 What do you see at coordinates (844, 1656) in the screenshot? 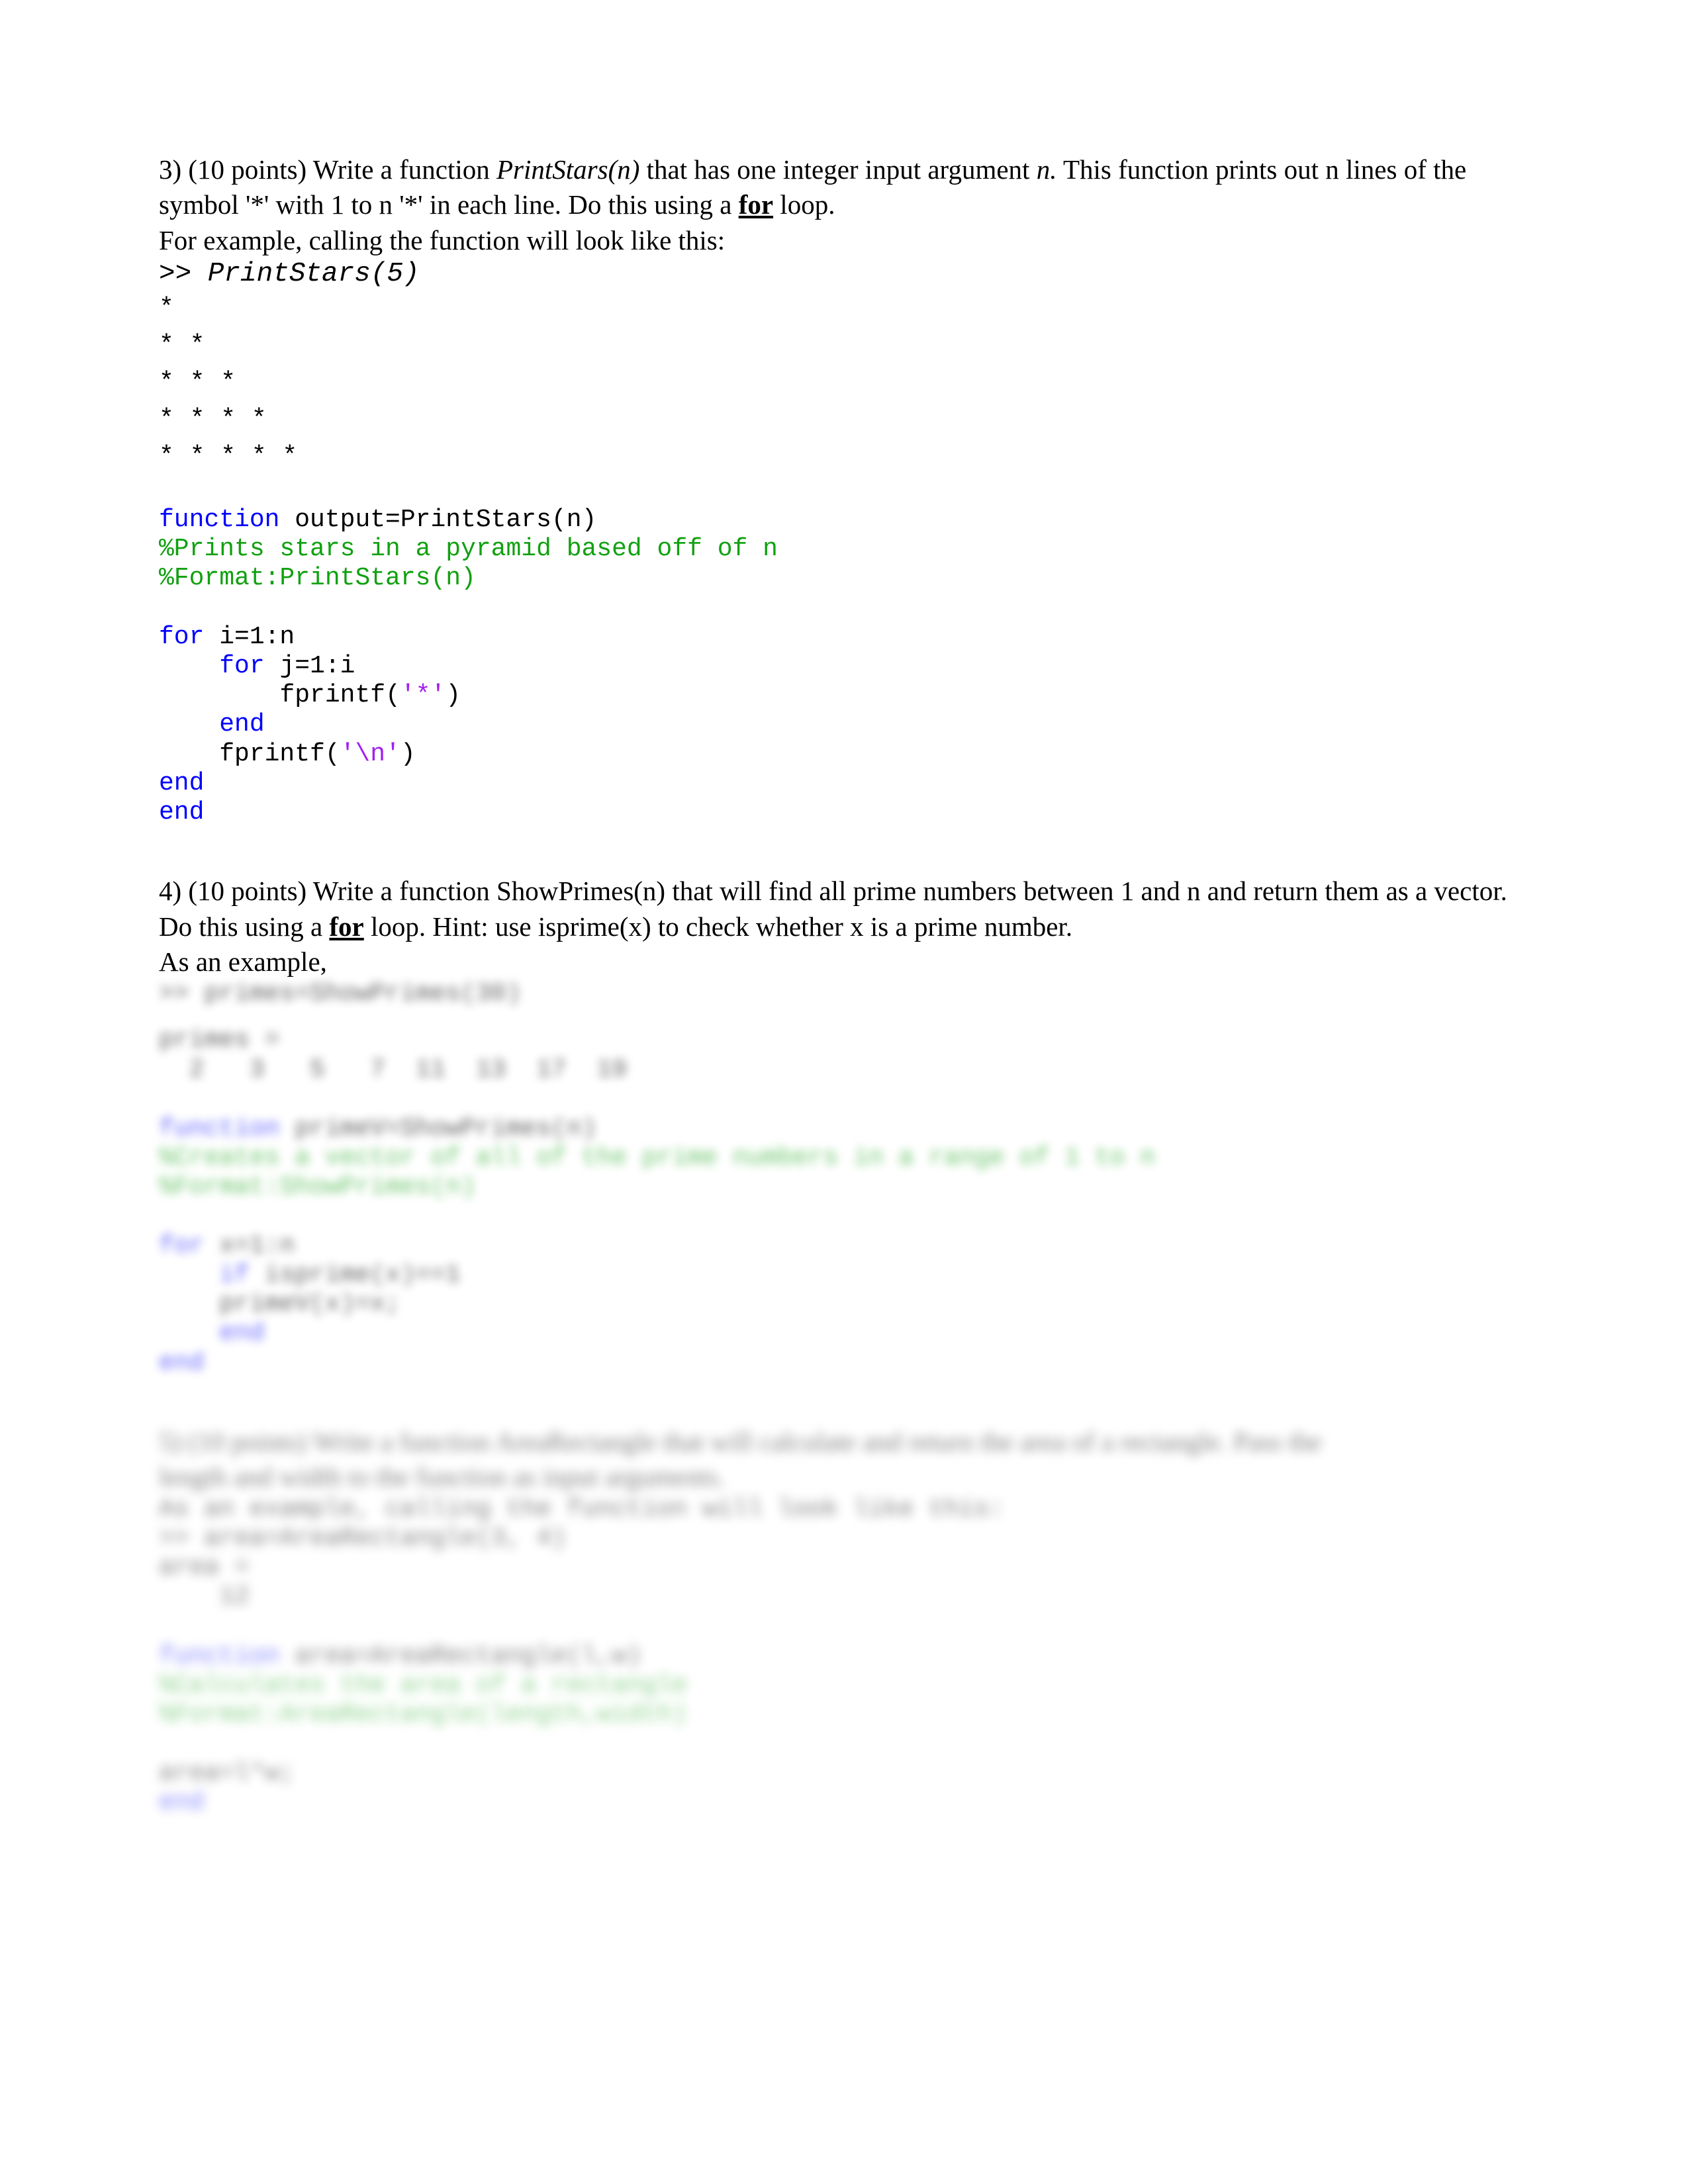
I see `code-line: function area=AreaRectangle(l,w)` at bounding box center [844, 1656].